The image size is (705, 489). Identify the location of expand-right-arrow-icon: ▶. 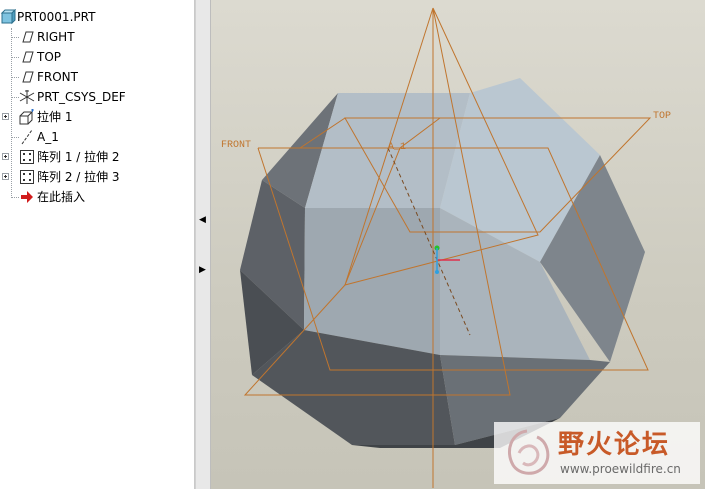
(202, 270).